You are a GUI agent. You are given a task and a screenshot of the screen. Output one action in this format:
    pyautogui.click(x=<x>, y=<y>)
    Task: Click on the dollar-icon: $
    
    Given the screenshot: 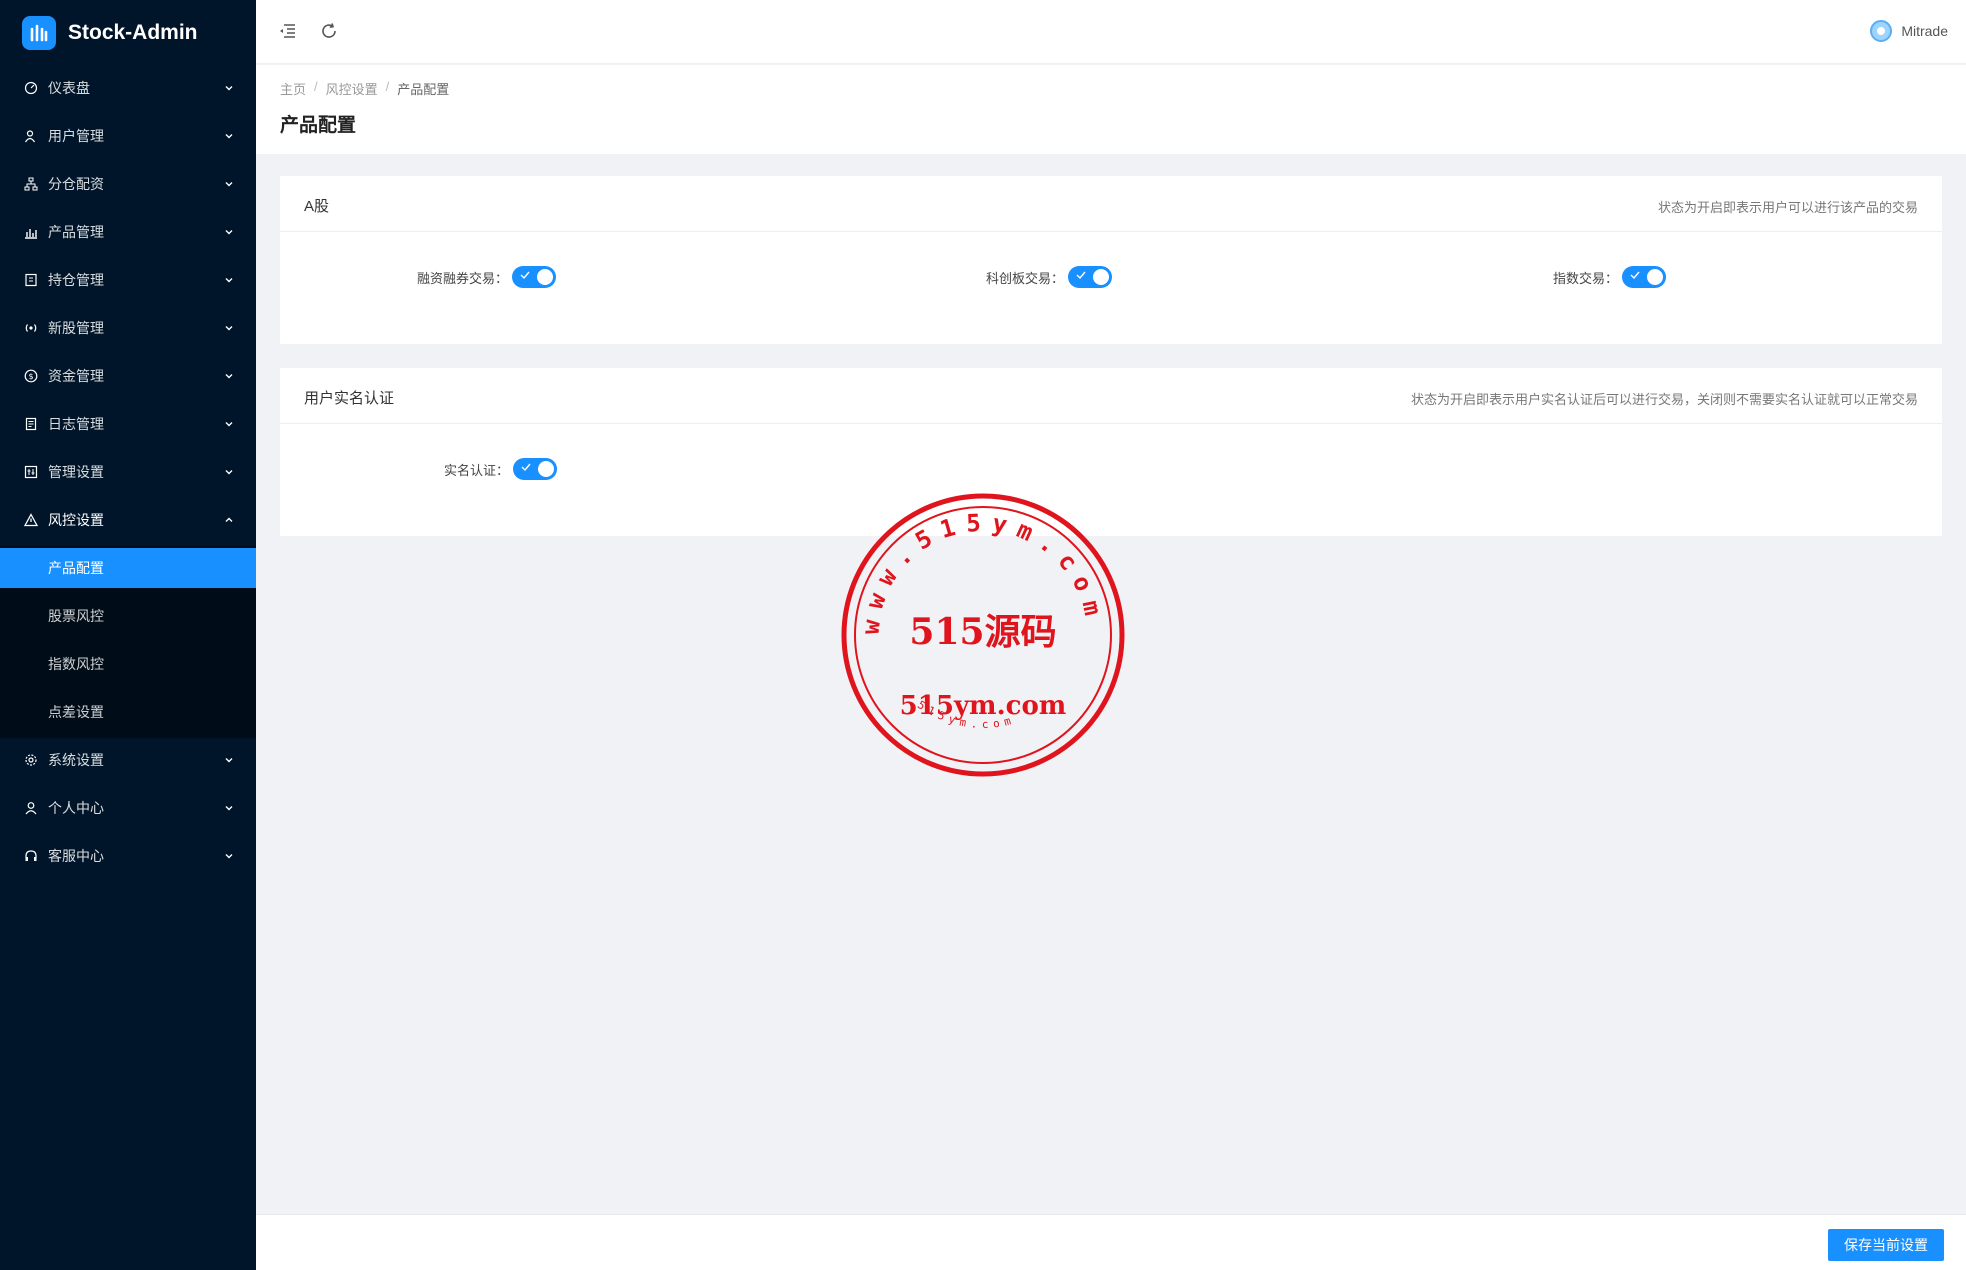 What is the action you would take?
    pyautogui.click(x=31, y=376)
    